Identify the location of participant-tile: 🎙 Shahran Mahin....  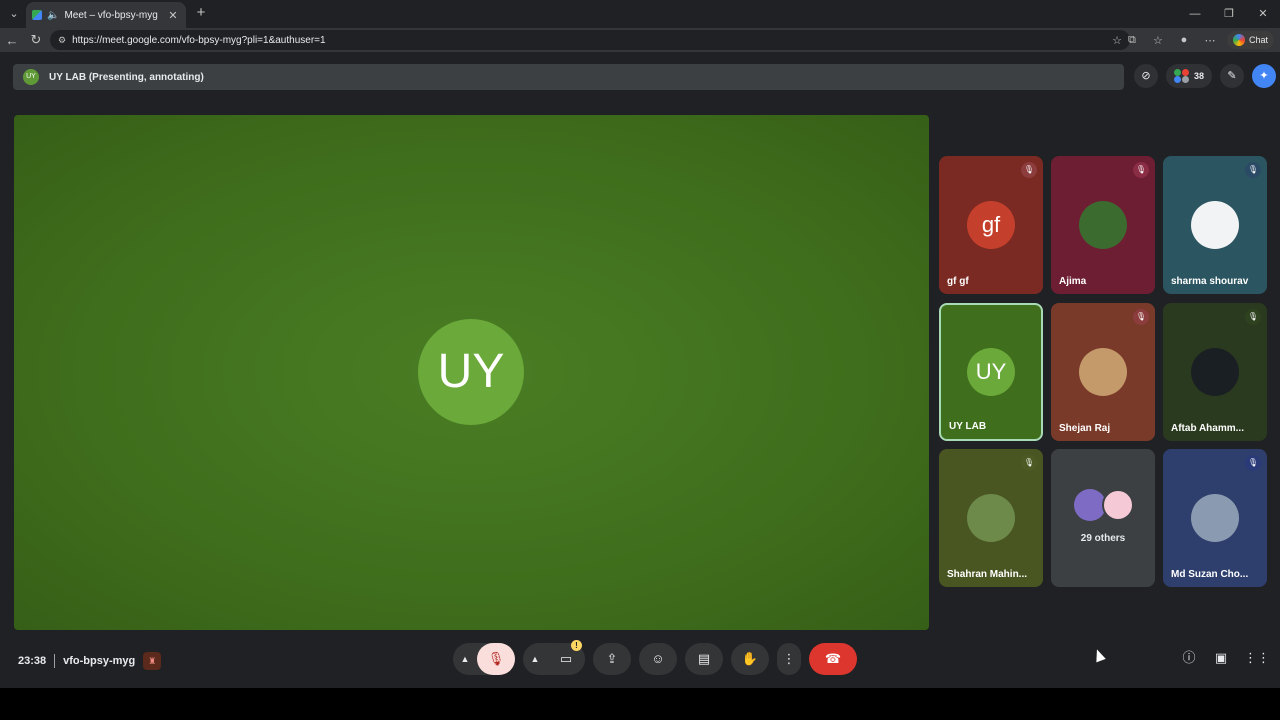
(991, 518).